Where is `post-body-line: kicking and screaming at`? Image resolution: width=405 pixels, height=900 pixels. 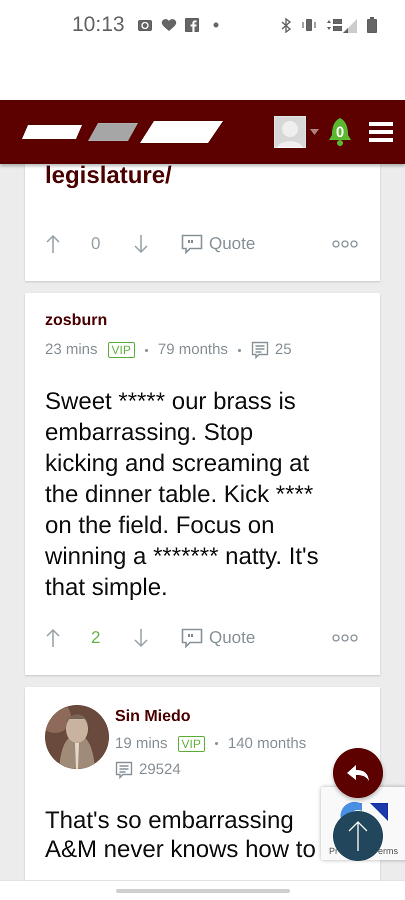
post-body-line: kicking and screaming at is located at coordinates (177, 463).